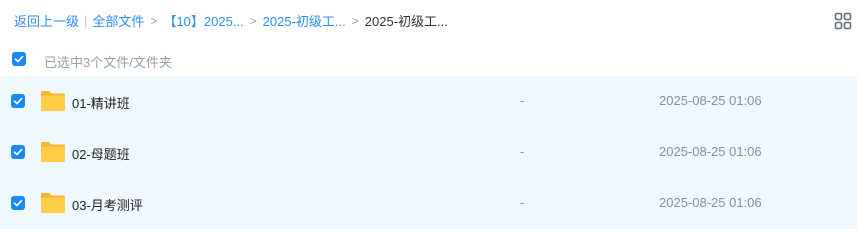  Describe the element at coordinates (107, 204) in the screenshot. I see `file-name: 03-月考测评` at that location.